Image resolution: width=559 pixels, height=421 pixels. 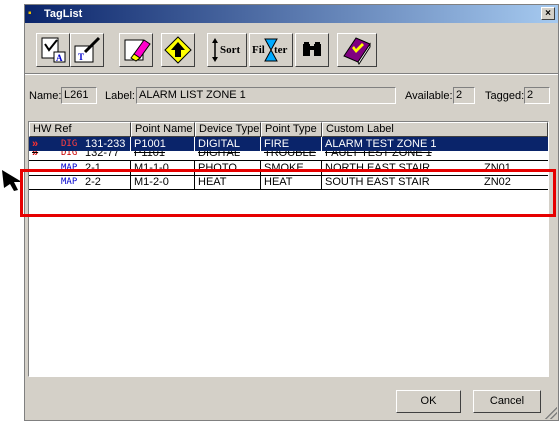 I want to click on row-point-type: FIRE, so click(x=291, y=144).